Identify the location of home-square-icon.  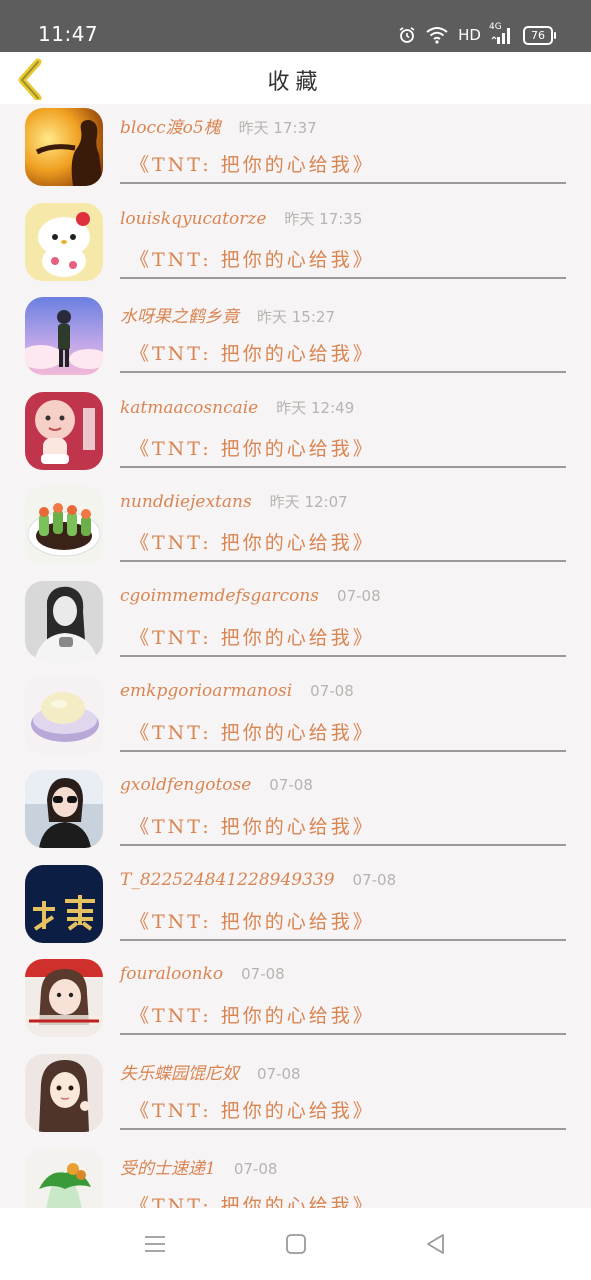
(296, 1244).